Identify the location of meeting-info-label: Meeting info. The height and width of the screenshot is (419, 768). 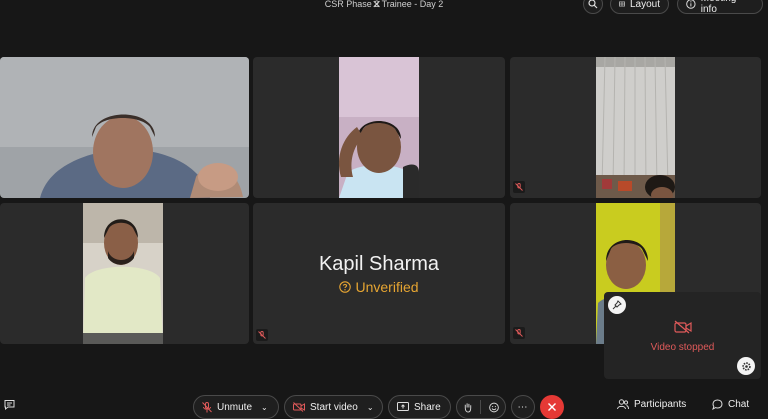
(718, 7).